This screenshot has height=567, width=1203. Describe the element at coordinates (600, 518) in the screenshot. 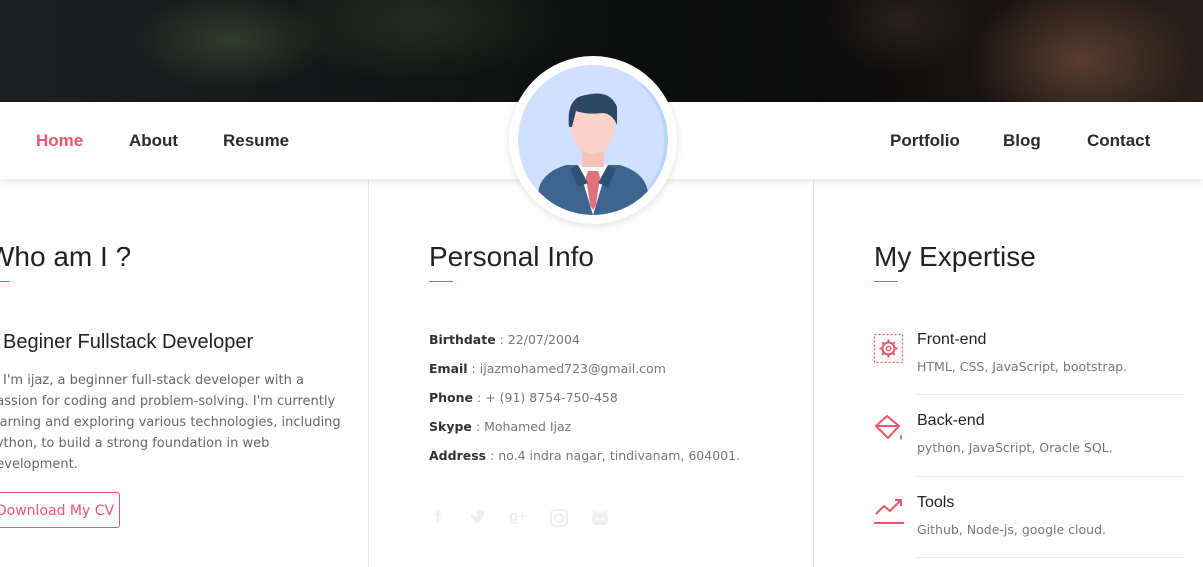

I see `github-icon` at that location.